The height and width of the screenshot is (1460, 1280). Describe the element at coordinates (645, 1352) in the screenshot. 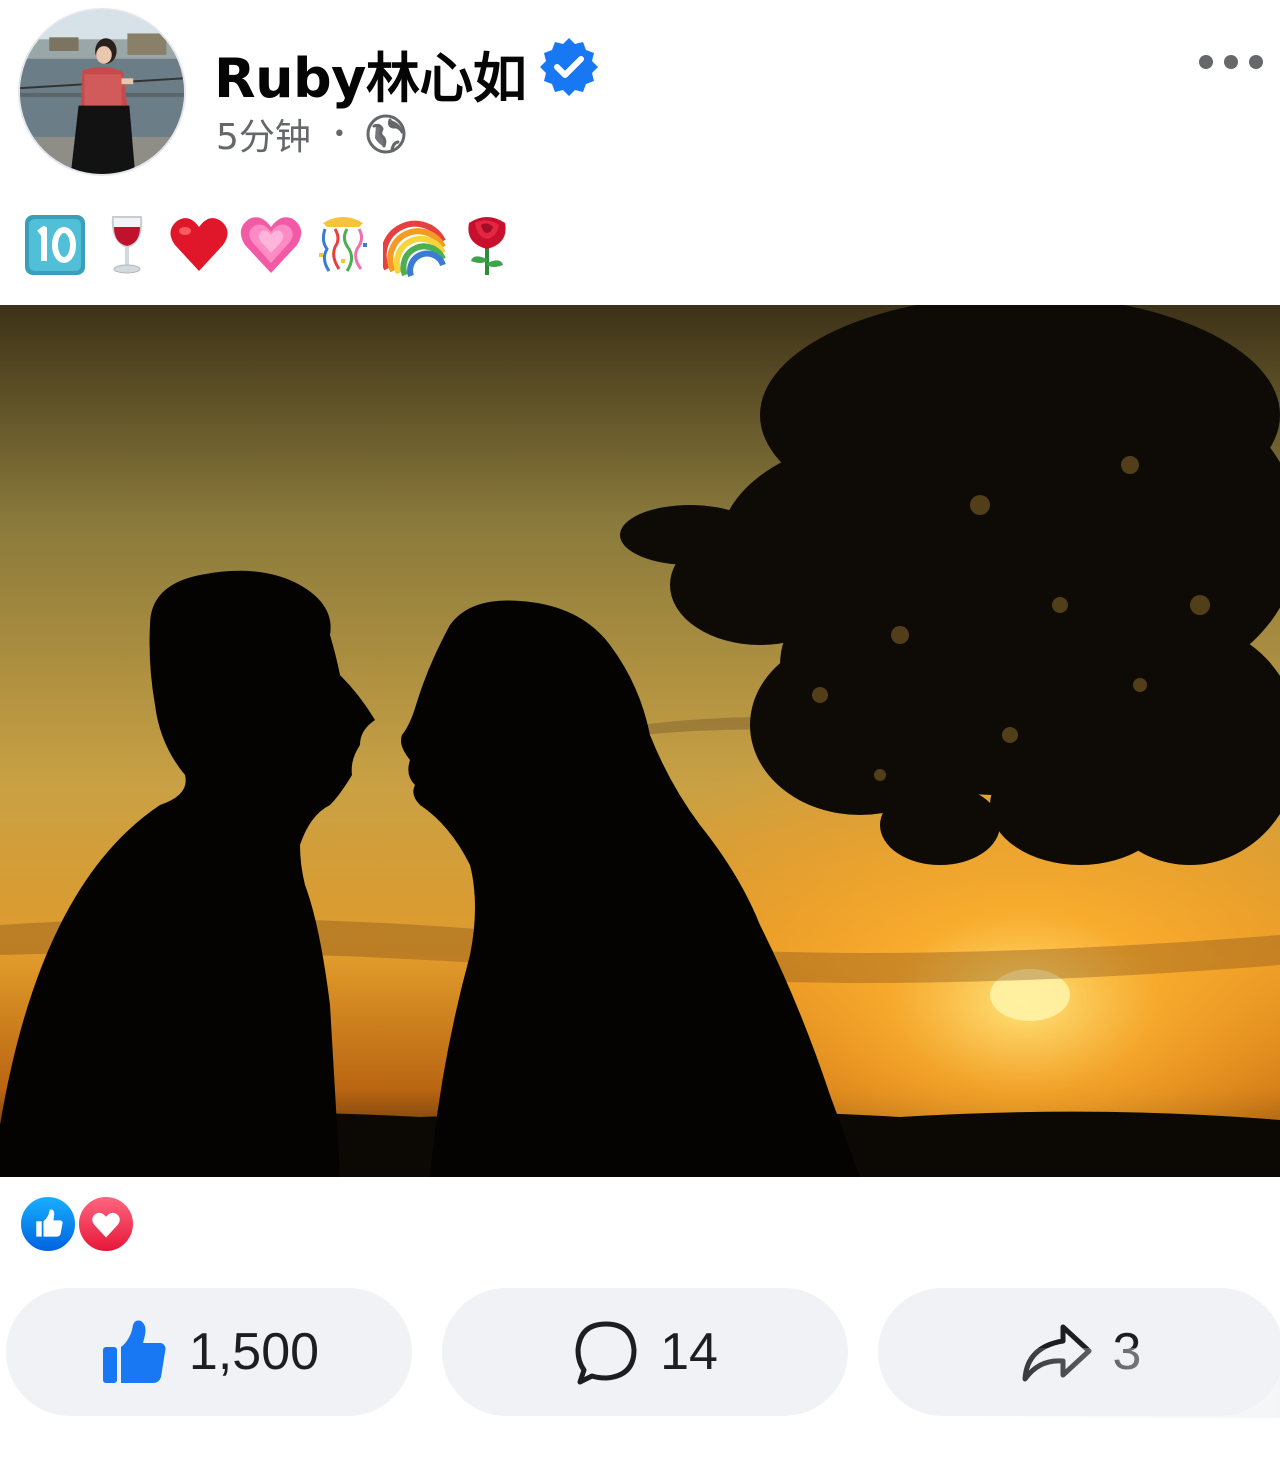

I see `comment-button: 14` at that location.